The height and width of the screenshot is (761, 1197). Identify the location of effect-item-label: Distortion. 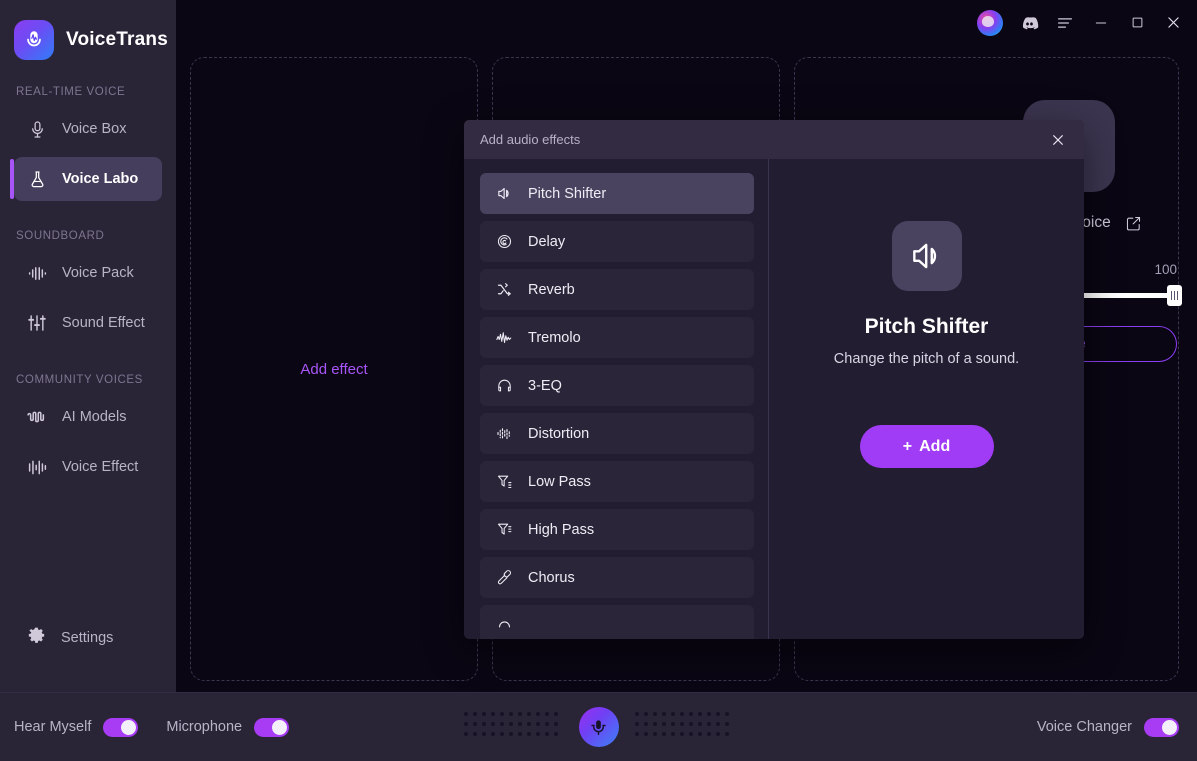
(559, 433).